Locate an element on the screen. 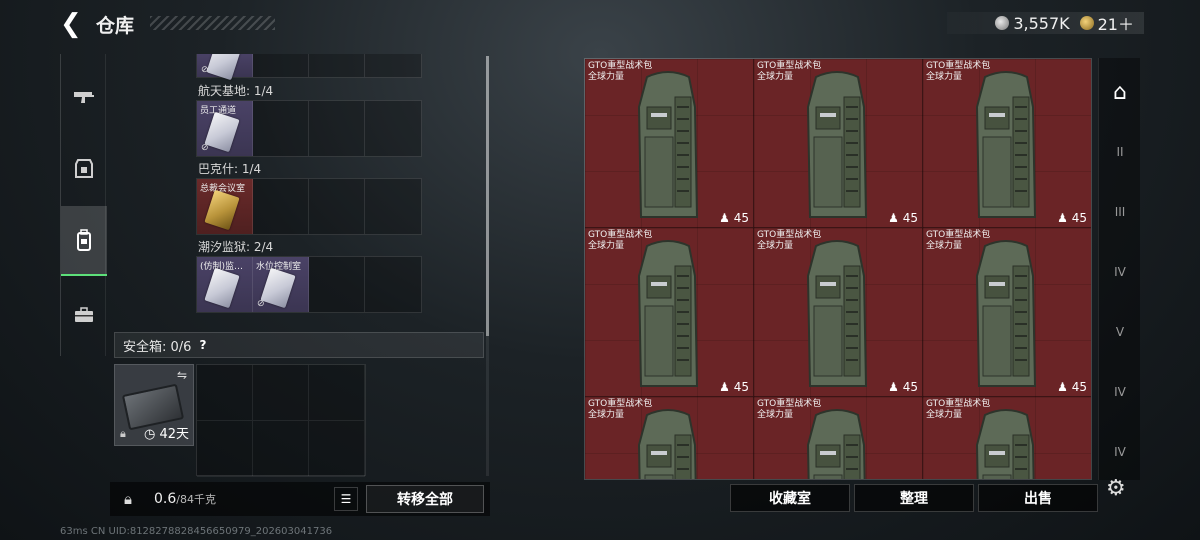 This screenshot has height=540, width=1200. storage-tab-rail: ⌂ II III IV V IV IV is located at coordinates (1119, 269).